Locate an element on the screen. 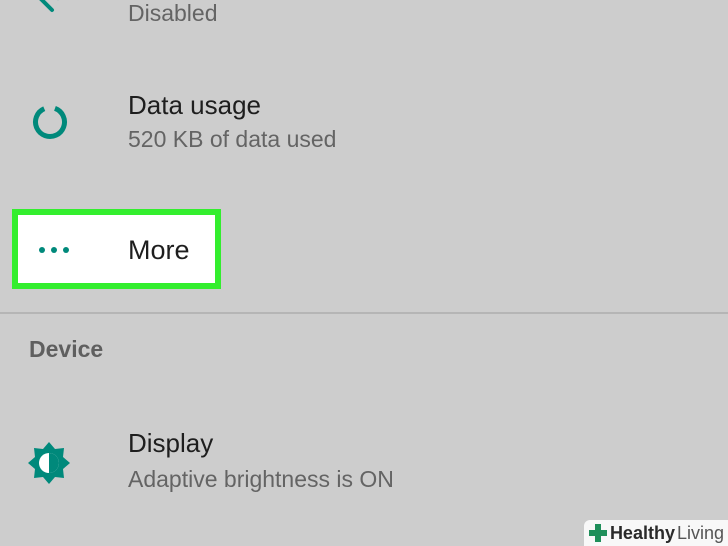 This screenshot has height=546, width=728. settings-item-more: More is located at coordinates (116, 249).